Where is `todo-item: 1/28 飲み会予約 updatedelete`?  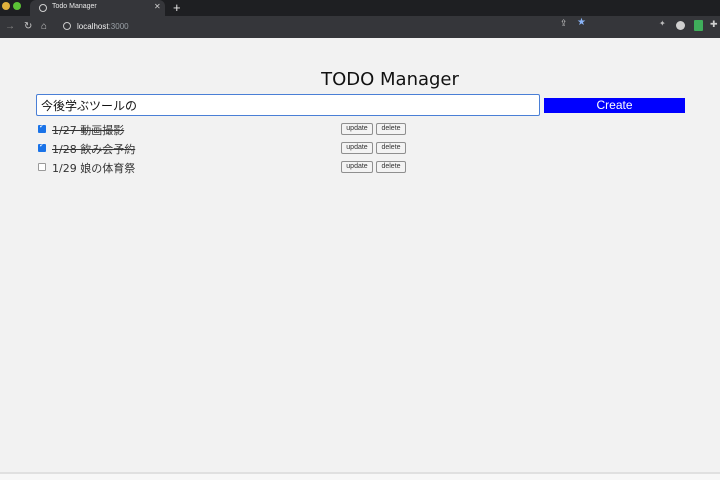 todo-item: 1/28 飲み会予約 updatedelete is located at coordinates (226, 148).